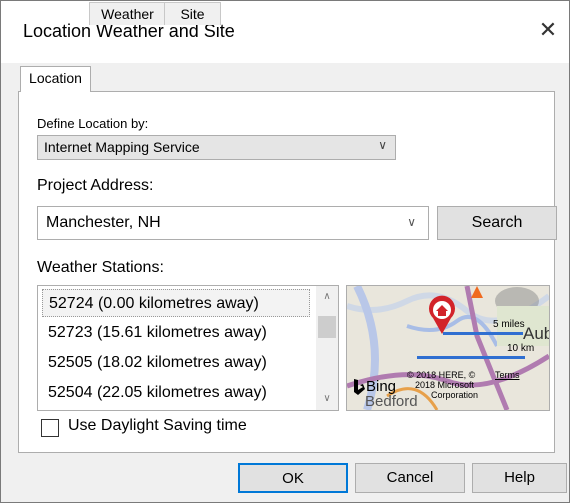 This screenshot has width=570, height=503. I want to click on map-copyright-line1: © 2018 HERE, ©, so click(441, 375).